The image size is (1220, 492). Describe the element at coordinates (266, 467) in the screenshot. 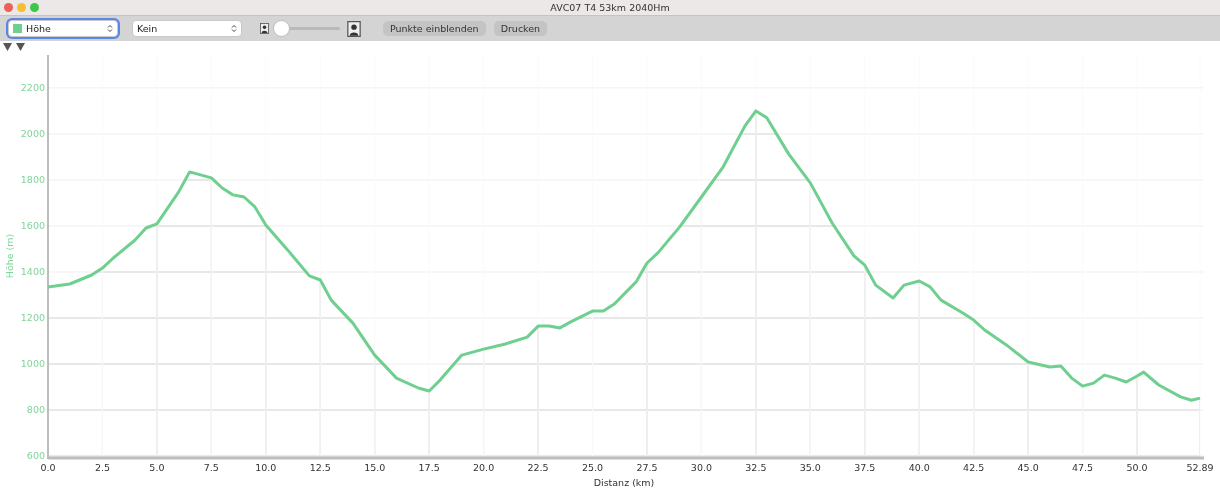

I see `x-tick-label: 10.0` at that location.